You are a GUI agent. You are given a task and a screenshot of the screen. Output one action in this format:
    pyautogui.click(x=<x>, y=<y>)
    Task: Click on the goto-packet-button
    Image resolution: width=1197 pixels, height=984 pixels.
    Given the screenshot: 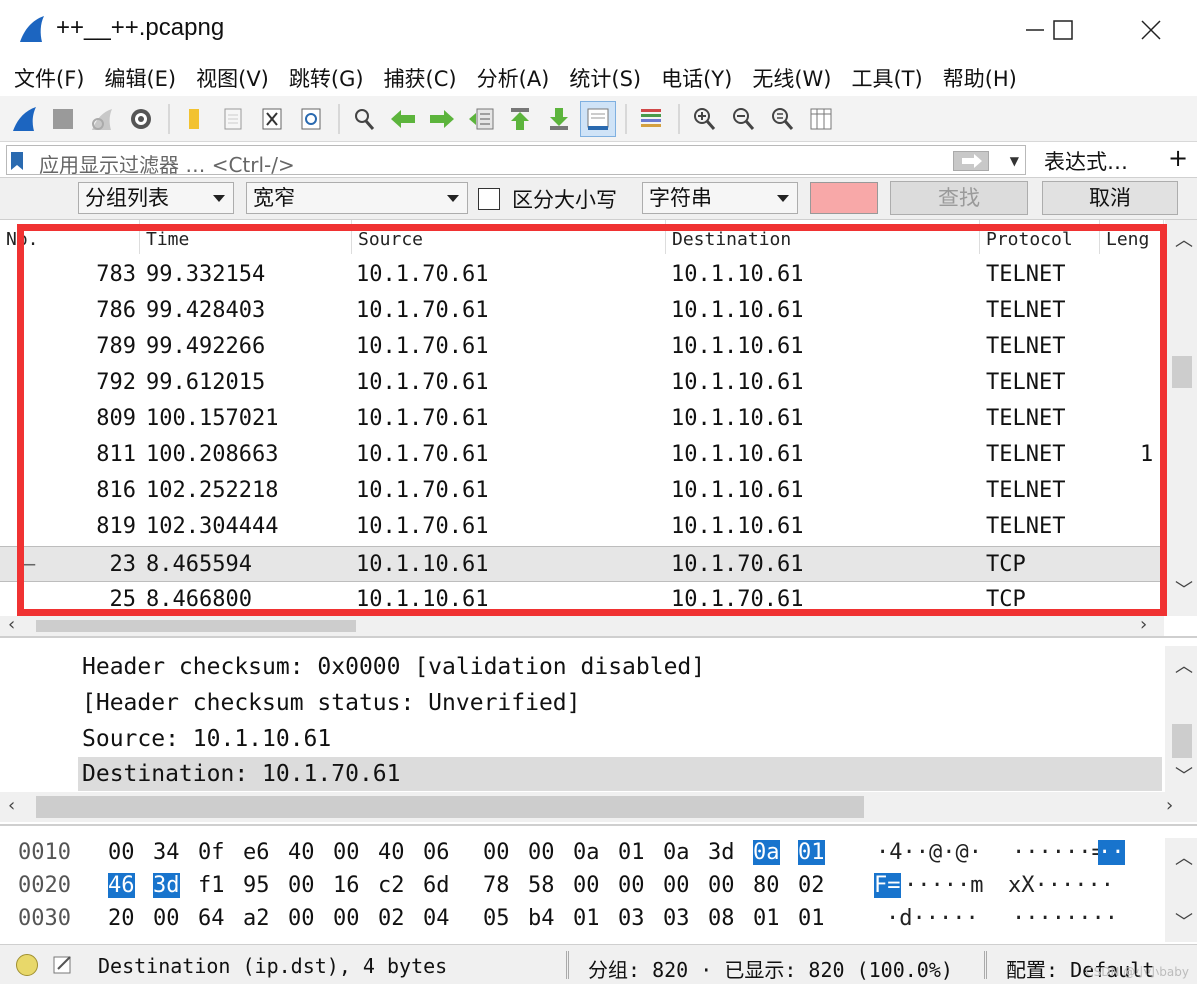 What is the action you would take?
    pyautogui.click(x=481, y=119)
    